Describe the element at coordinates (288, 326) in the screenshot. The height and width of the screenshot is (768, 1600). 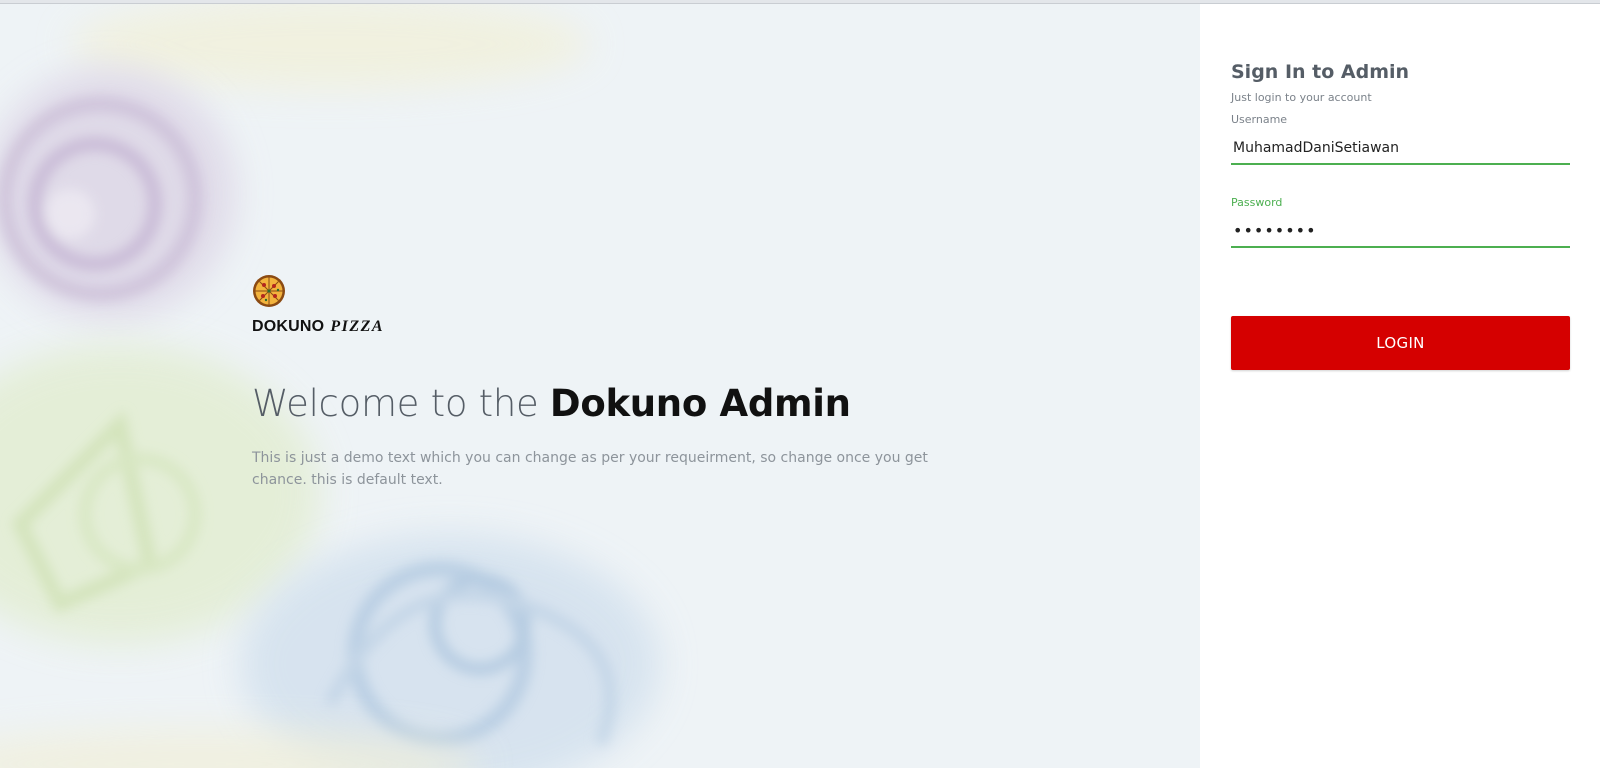
I see `brand-name-text: DOKUNO` at that location.